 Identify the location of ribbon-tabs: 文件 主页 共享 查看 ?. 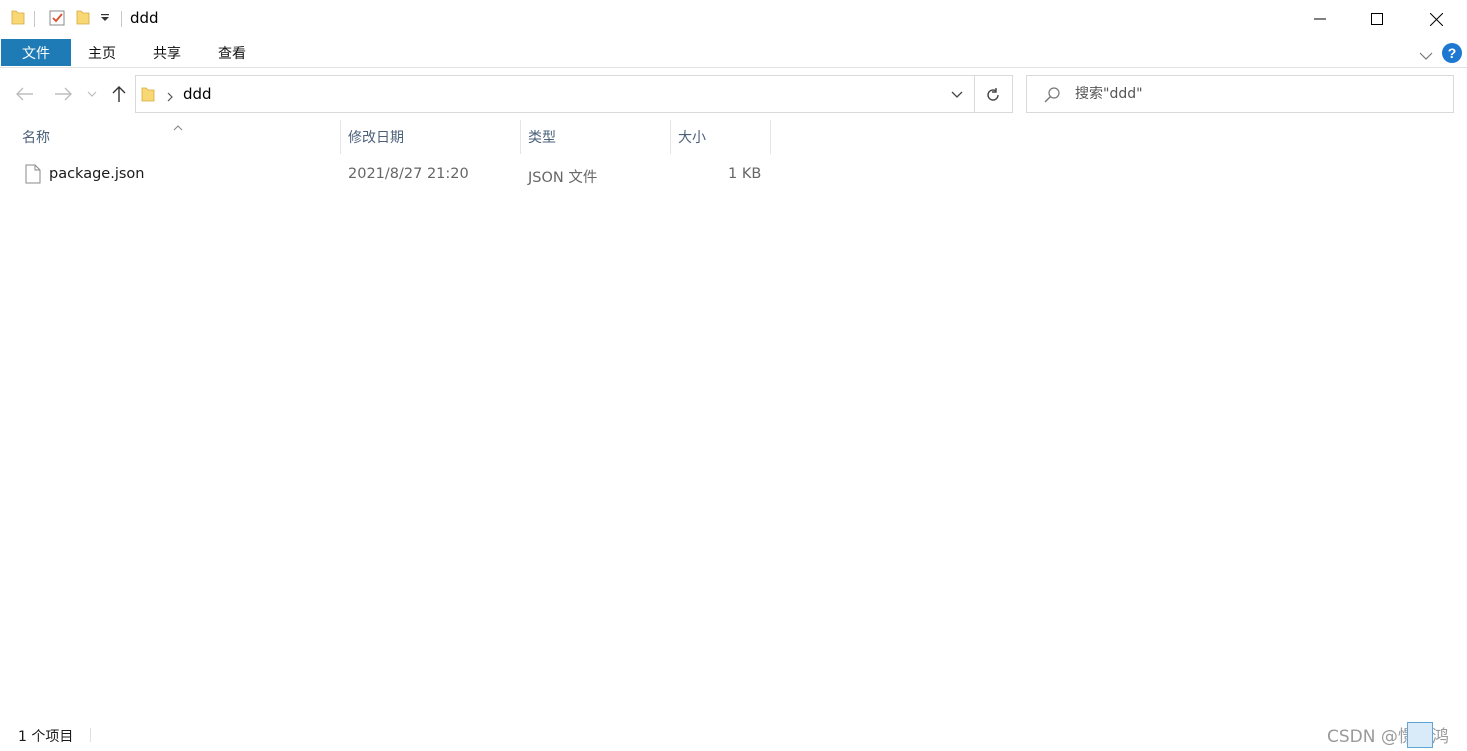
(733, 53).